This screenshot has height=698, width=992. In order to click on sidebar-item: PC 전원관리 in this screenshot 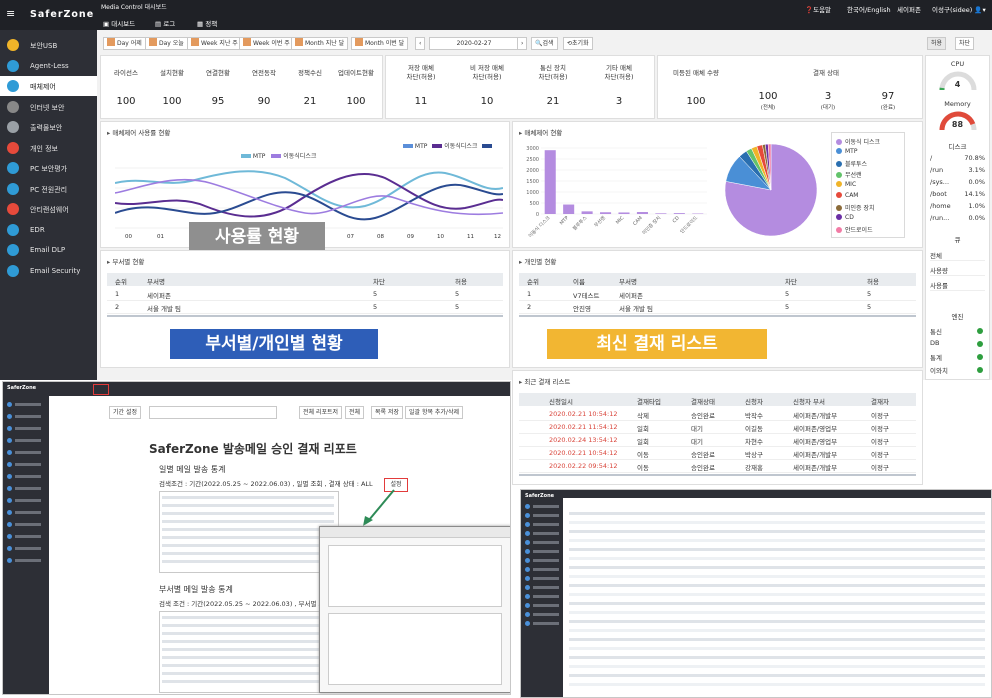, I will do `click(48, 189)`.